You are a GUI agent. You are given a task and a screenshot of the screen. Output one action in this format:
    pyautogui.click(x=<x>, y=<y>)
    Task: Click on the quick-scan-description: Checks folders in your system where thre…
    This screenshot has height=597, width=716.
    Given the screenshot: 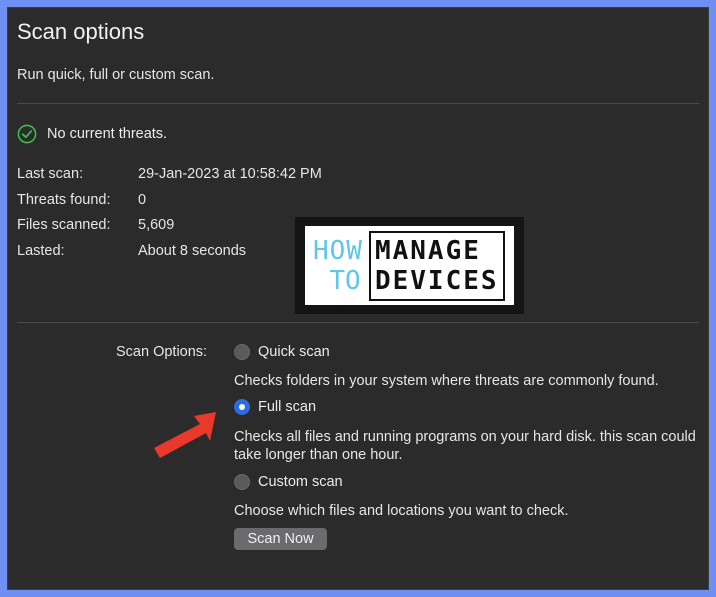 What is the action you would take?
    pyautogui.click(x=446, y=381)
    